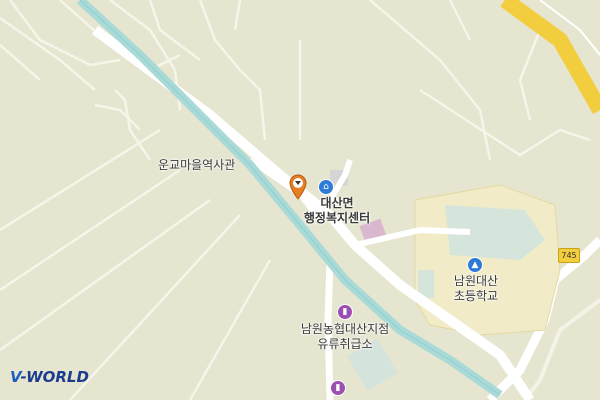  I want to click on school-label: 남원대산 초등학교, so click(476, 289).